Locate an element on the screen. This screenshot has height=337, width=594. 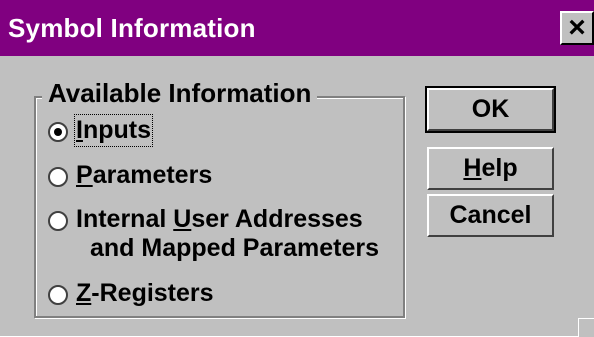
radio-label-parameters: Parameters is located at coordinates (144, 175).